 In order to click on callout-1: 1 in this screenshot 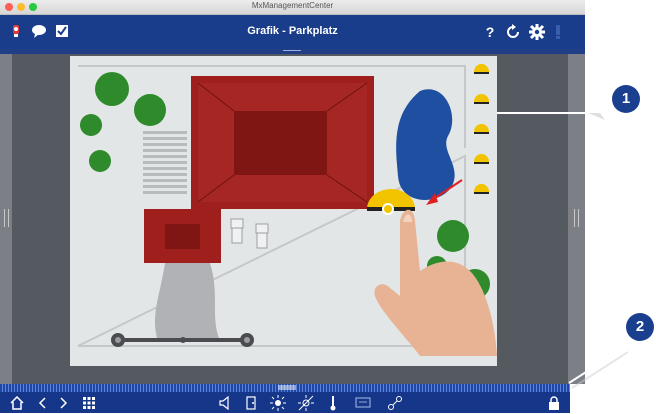, I will do `click(626, 99)`.